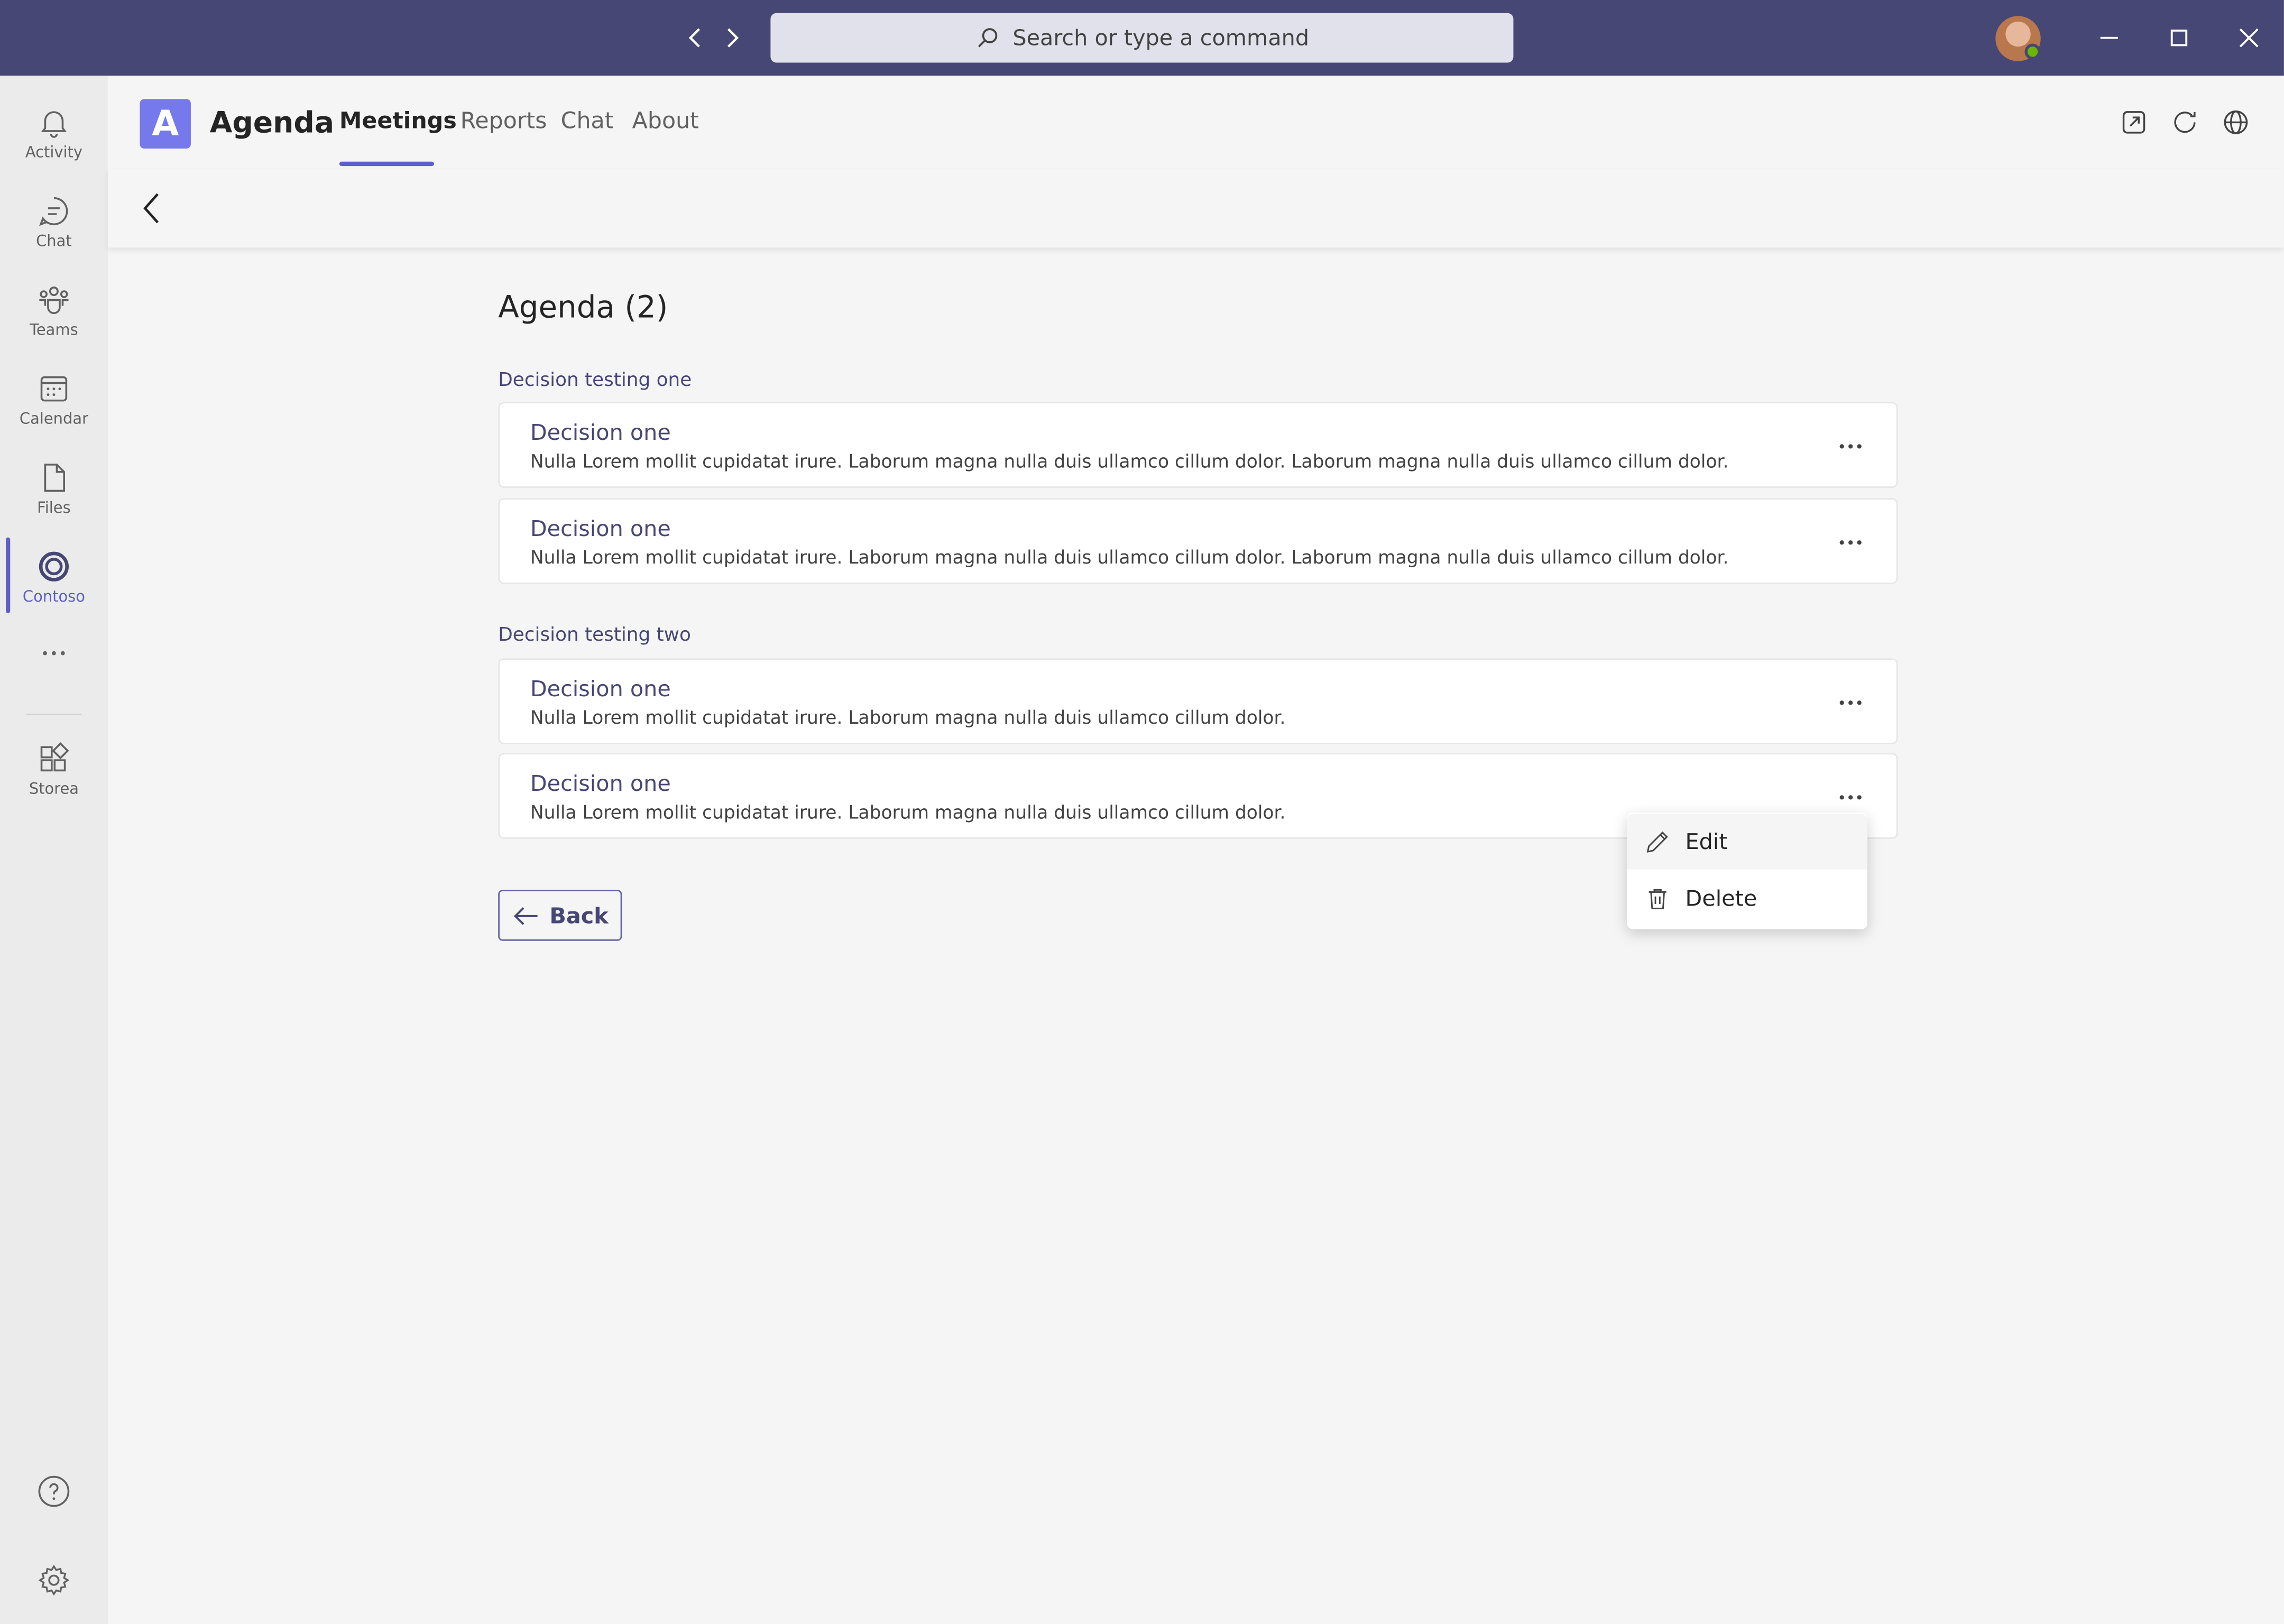 This screenshot has width=2284, height=1624. What do you see at coordinates (1657, 899) in the screenshot?
I see `trash-icon` at bounding box center [1657, 899].